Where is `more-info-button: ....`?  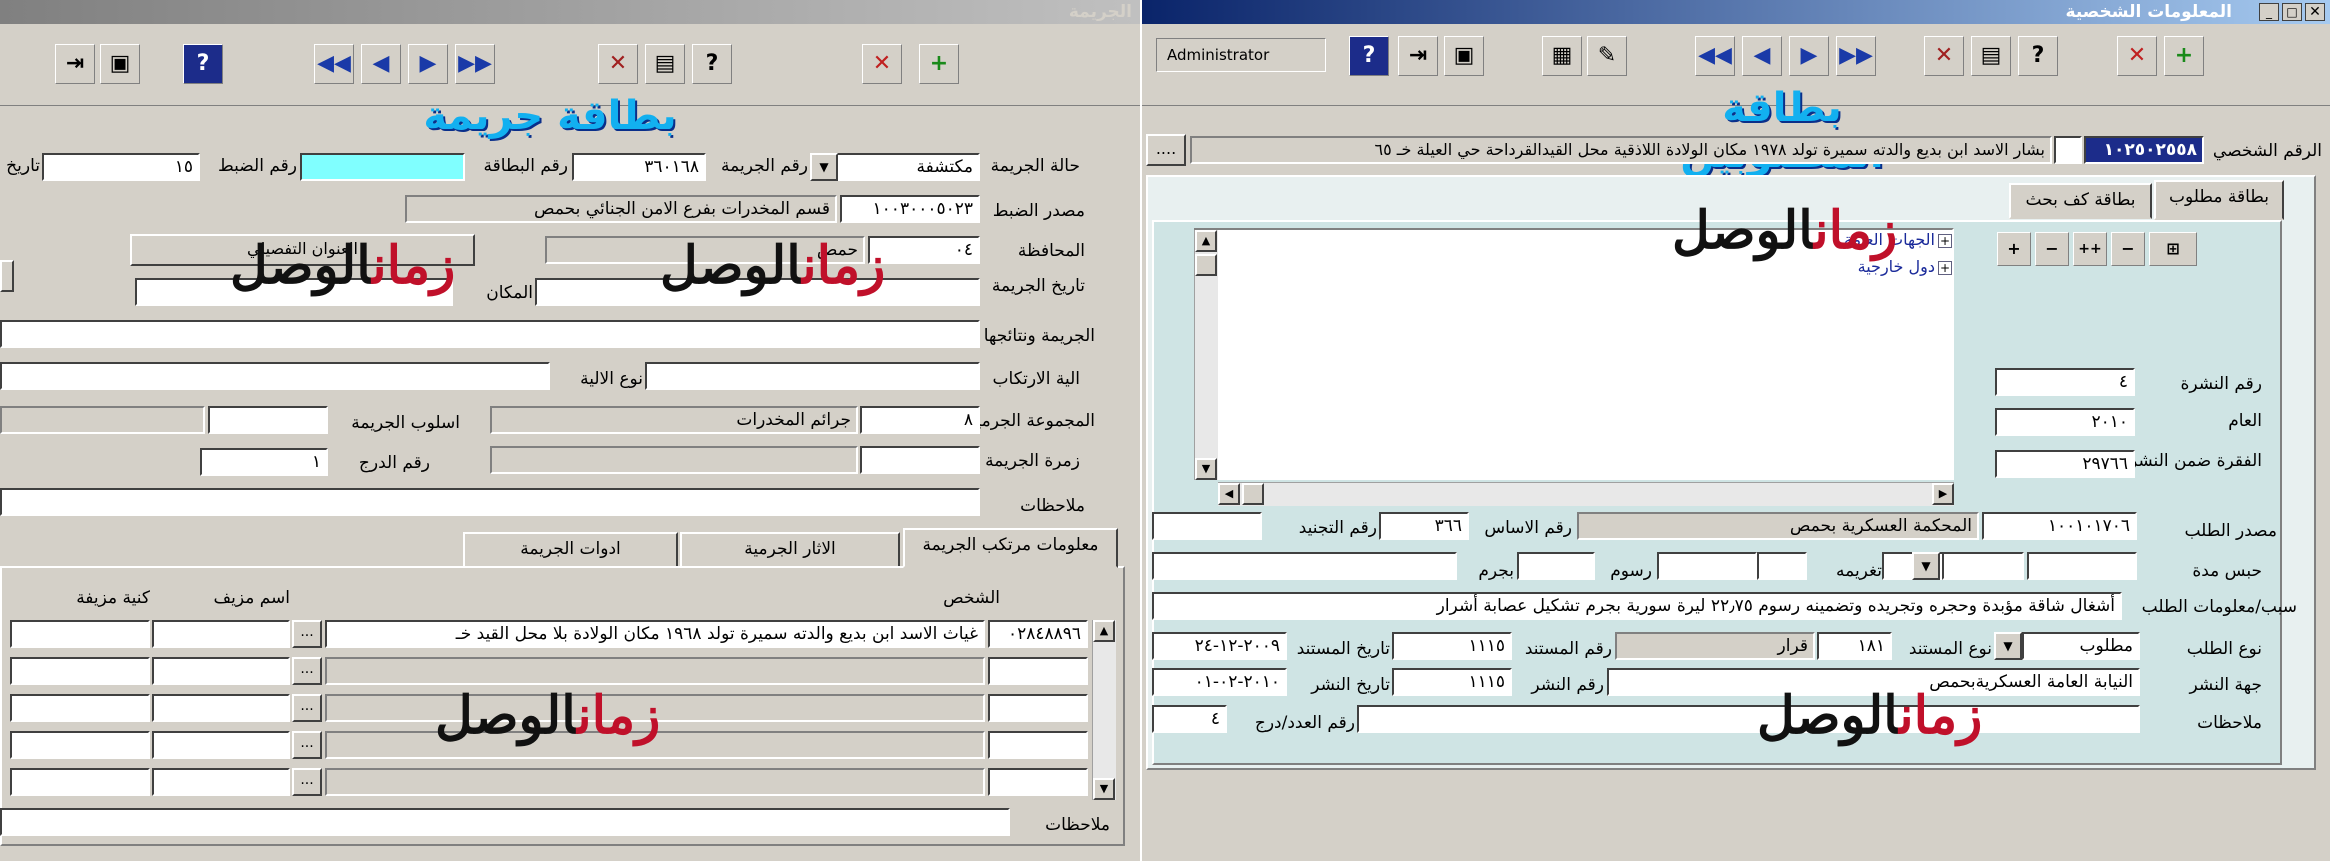
more-info-button: .... is located at coordinates (1166, 150).